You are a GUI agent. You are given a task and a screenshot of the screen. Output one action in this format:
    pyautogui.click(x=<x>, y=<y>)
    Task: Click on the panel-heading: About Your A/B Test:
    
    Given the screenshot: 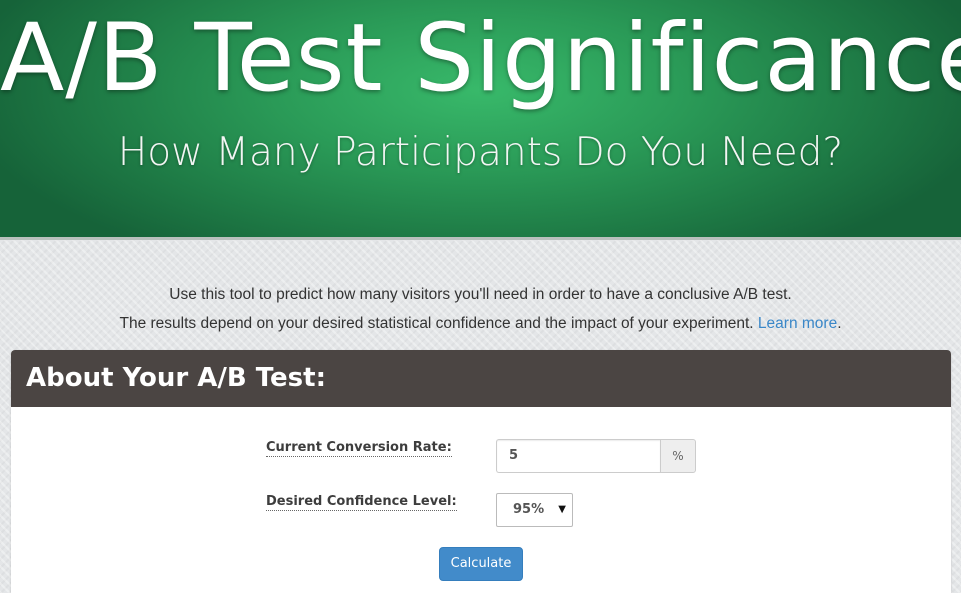 What is the action you would take?
    pyautogui.click(x=481, y=378)
    